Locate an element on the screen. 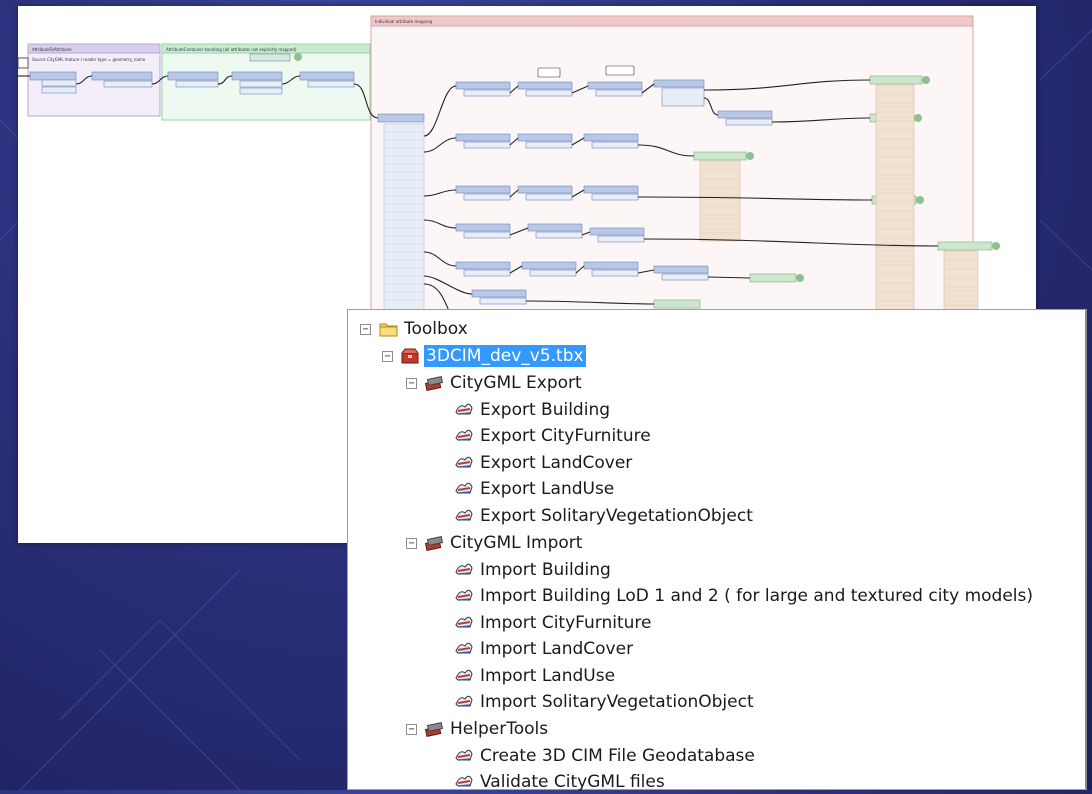  svg-text: Individual attribute mapping is located at coordinates (404, 21).